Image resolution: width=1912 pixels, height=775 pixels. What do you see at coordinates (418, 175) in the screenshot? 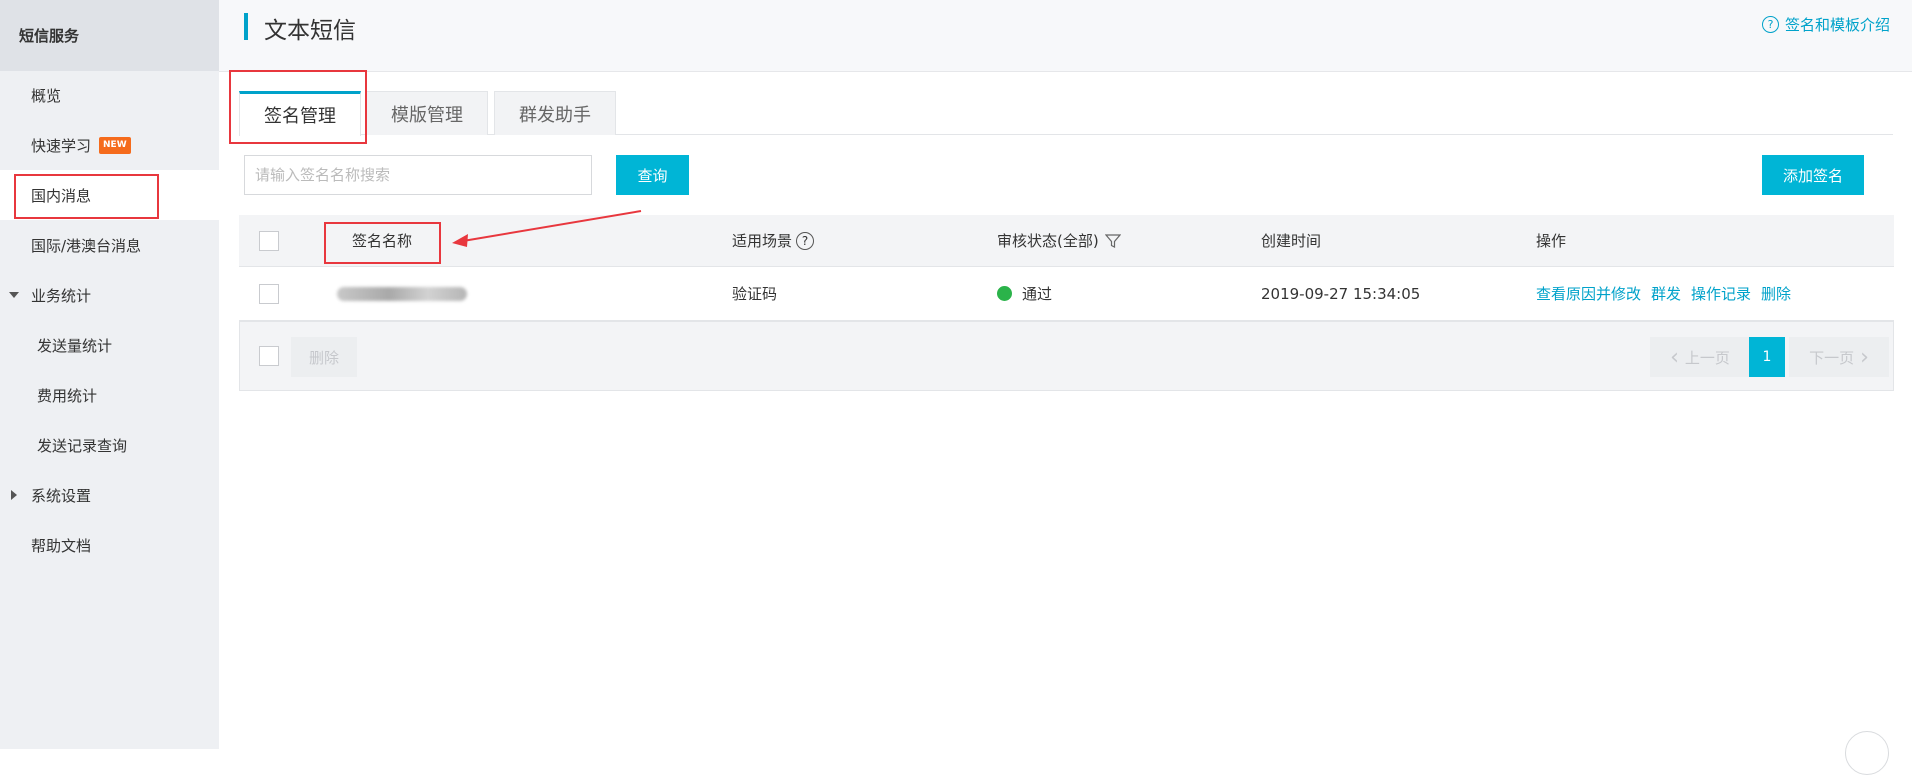
I see `search-input` at bounding box center [418, 175].